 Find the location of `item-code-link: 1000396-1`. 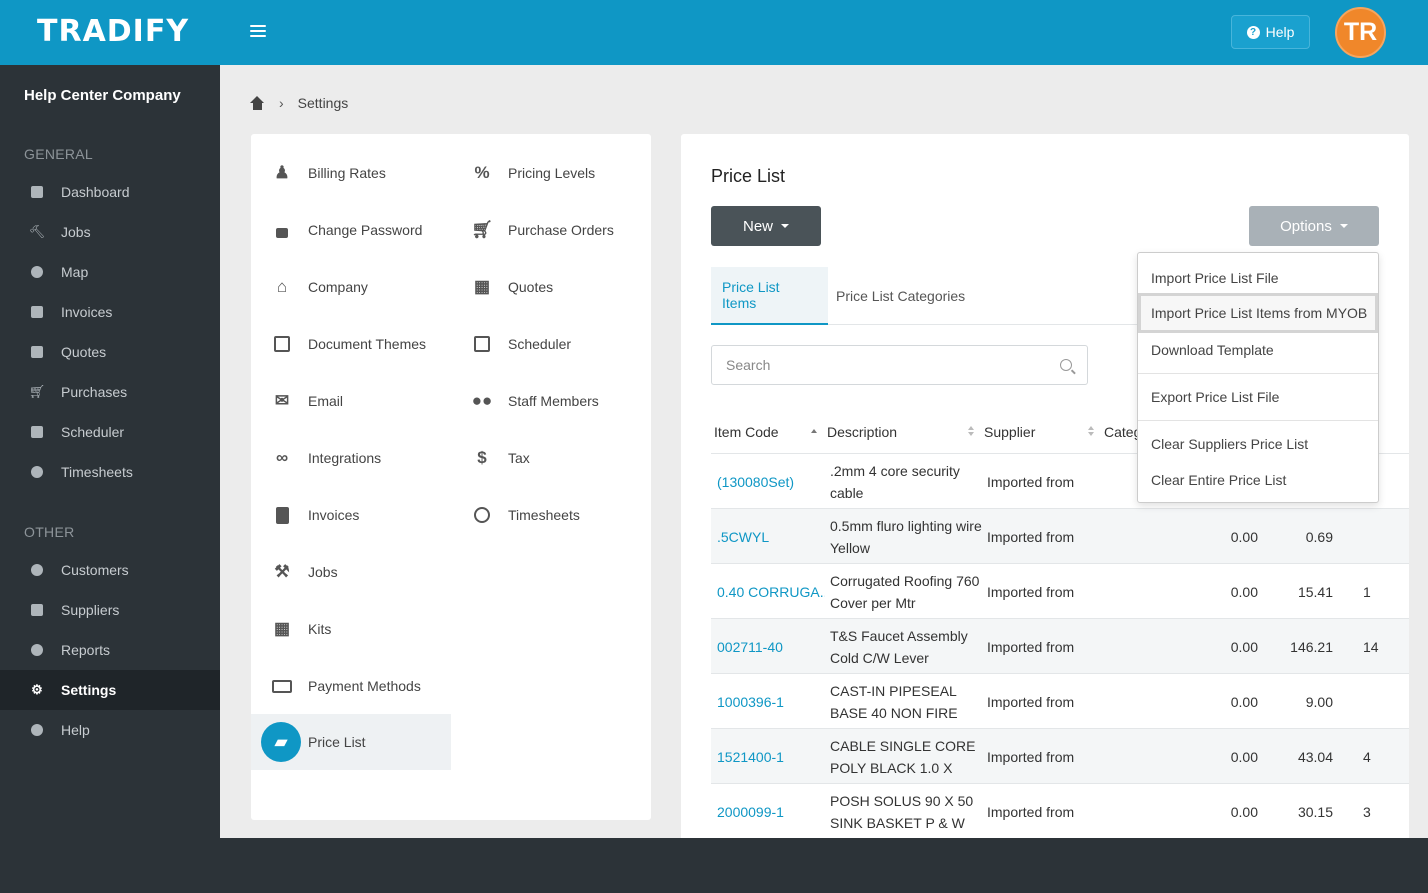

item-code-link: 1000396-1 is located at coordinates (771, 701).